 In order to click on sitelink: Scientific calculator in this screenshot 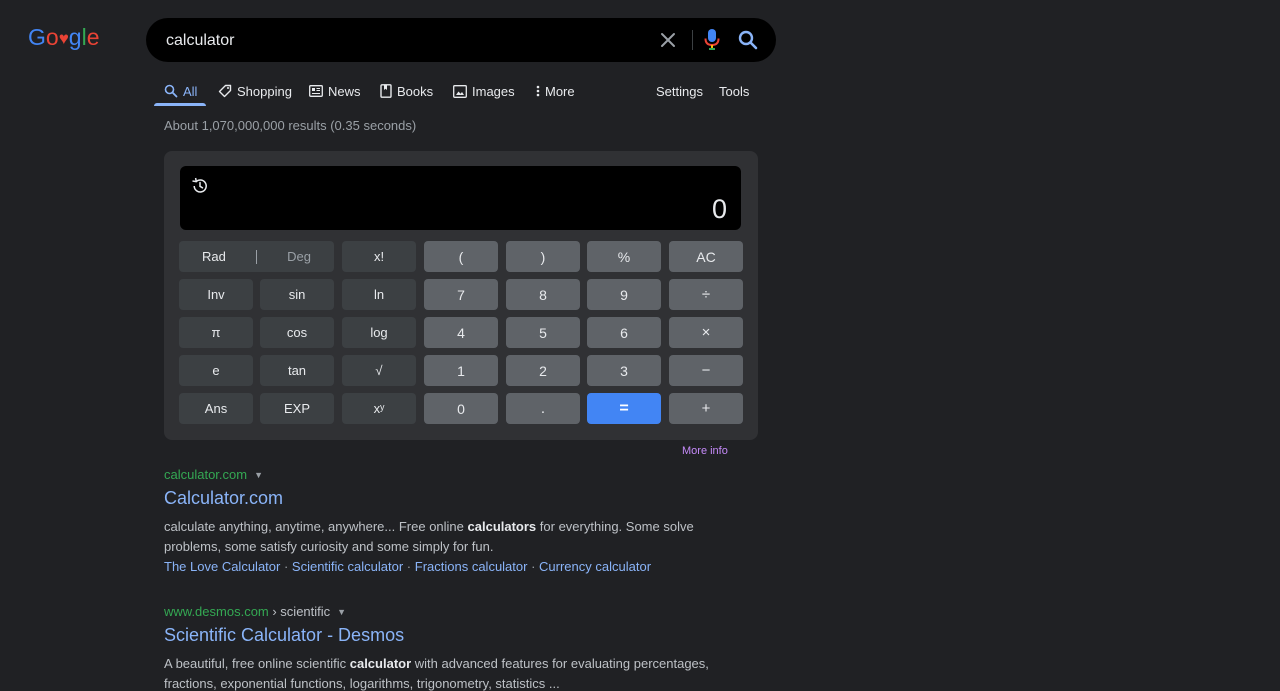, I will do `click(347, 566)`.